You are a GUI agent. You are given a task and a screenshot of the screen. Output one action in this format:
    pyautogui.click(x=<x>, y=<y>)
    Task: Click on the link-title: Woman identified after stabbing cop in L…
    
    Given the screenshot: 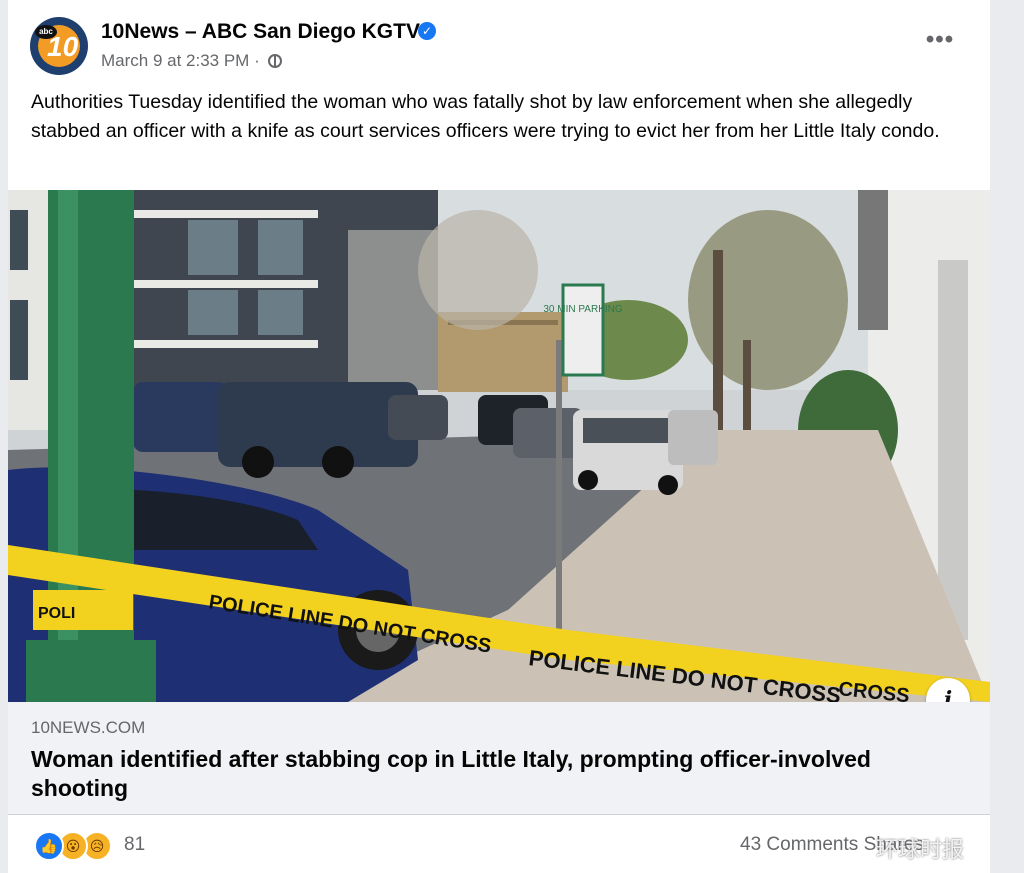 What is the action you would take?
    pyautogui.click(x=496, y=774)
    